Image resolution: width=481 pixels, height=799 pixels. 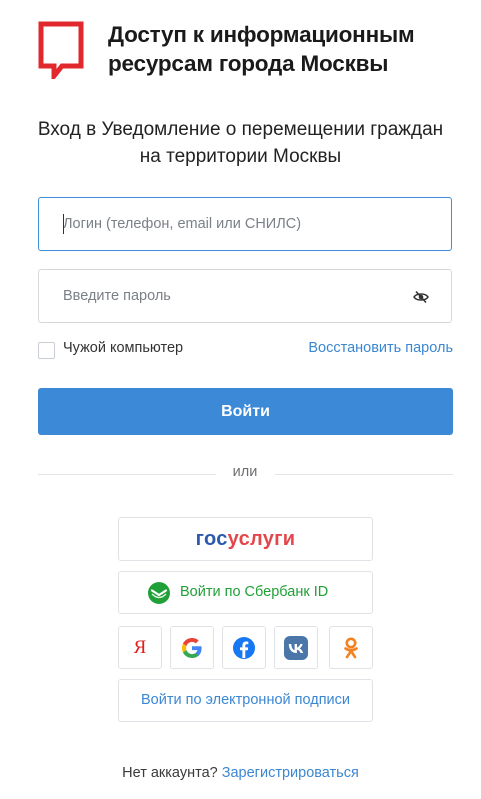 What do you see at coordinates (123, 348) in the screenshot?
I see `foreign-computer-label: Чужой компьютер` at bounding box center [123, 348].